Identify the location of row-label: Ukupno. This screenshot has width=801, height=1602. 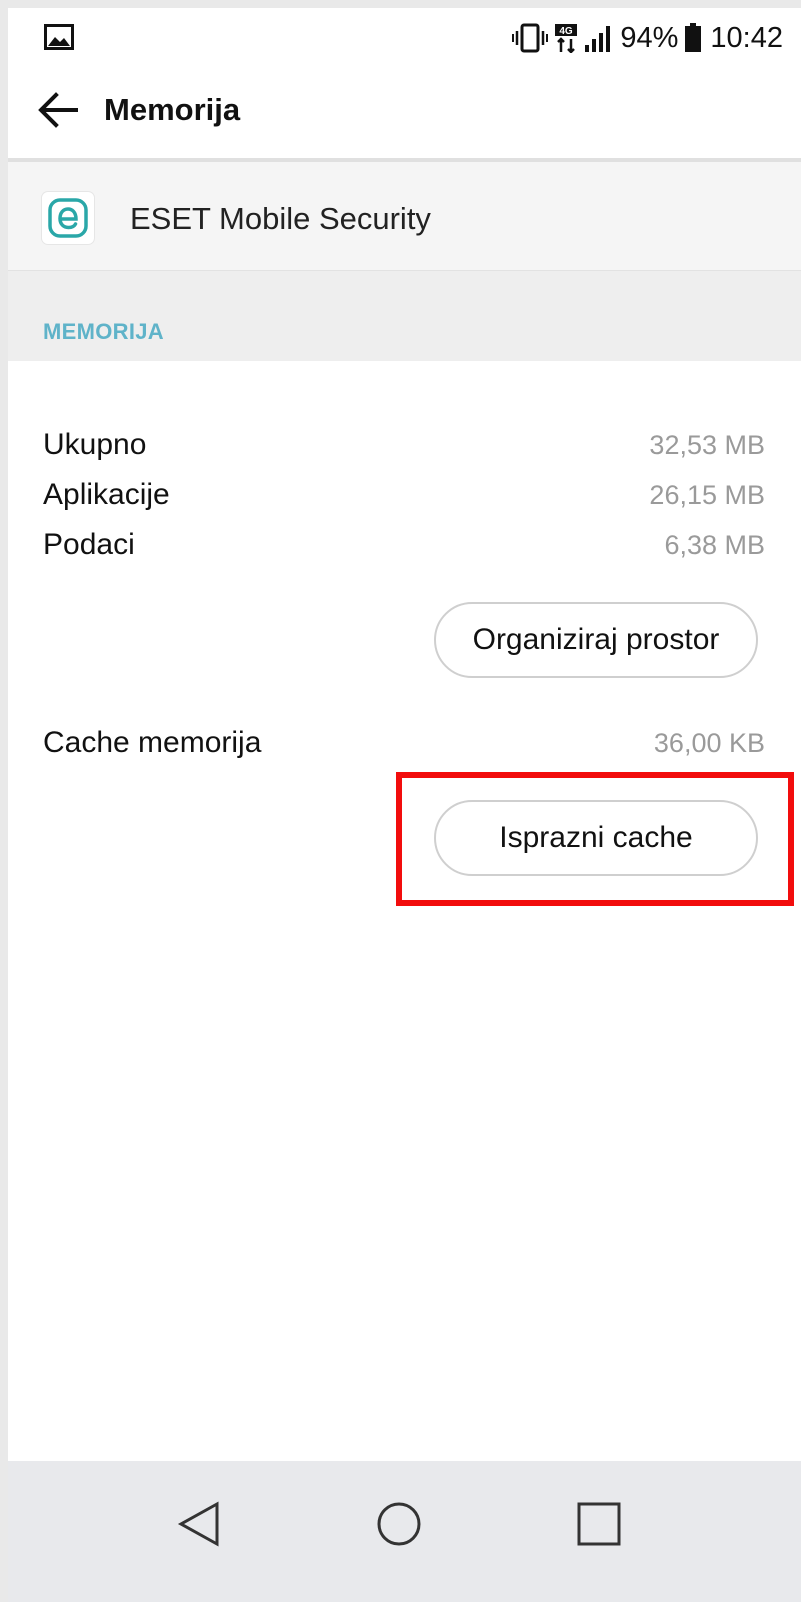
(95, 444).